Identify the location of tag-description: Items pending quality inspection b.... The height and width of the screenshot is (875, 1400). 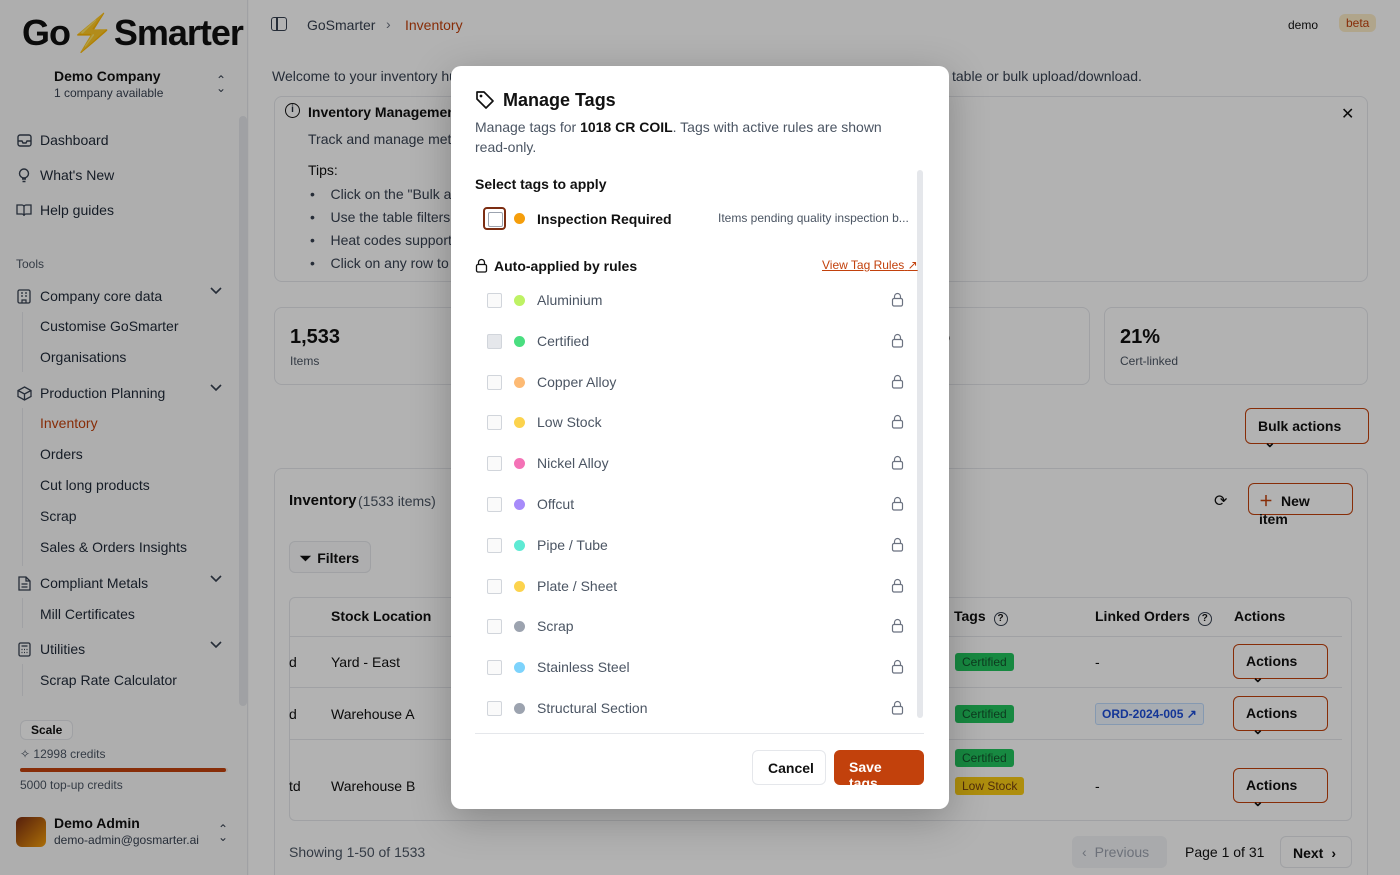
(813, 218).